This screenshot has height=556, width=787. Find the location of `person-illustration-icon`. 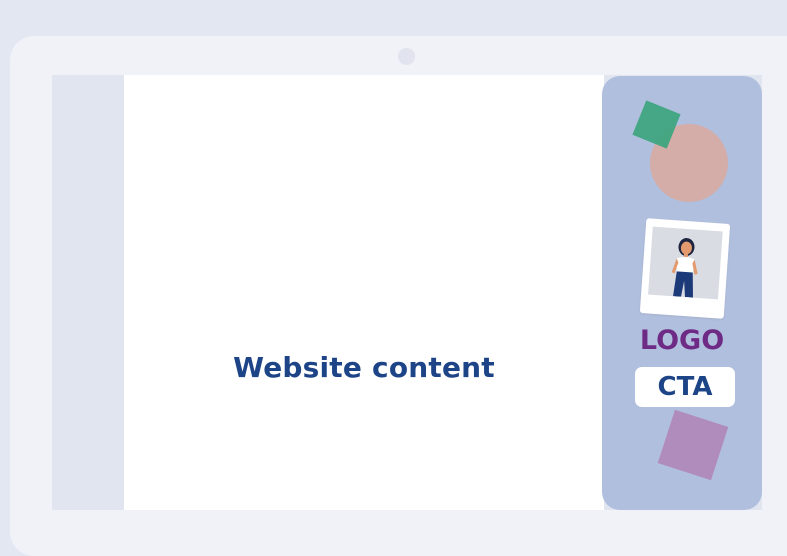

person-illustration-icon is located at coordinates (685, 263).